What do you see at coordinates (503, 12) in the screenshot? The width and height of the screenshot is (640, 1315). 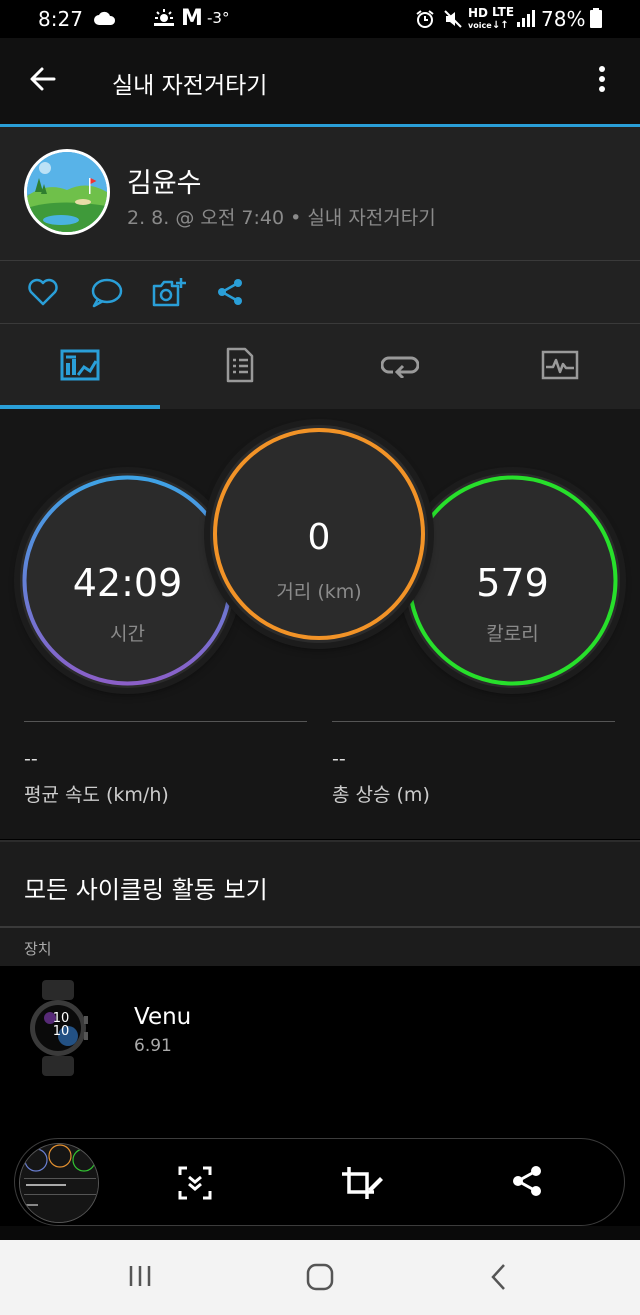 I see `lte-label: LTE` at bounding box center [503, 12].